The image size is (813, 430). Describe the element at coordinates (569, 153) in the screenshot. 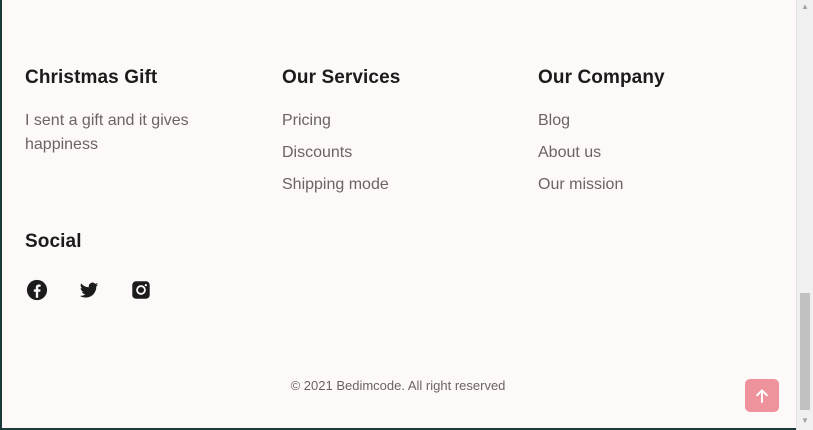

I see `link-about-us: About us` at that location.